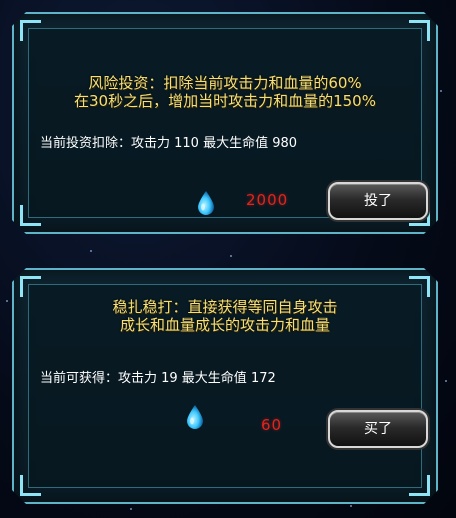  What do you see at coordinates (169, 143) in the screenshot?
I see `investment-deduction-info: 当前投资扣除：攻击力 110 最大生命值 980` at bounding box center [169, 143].